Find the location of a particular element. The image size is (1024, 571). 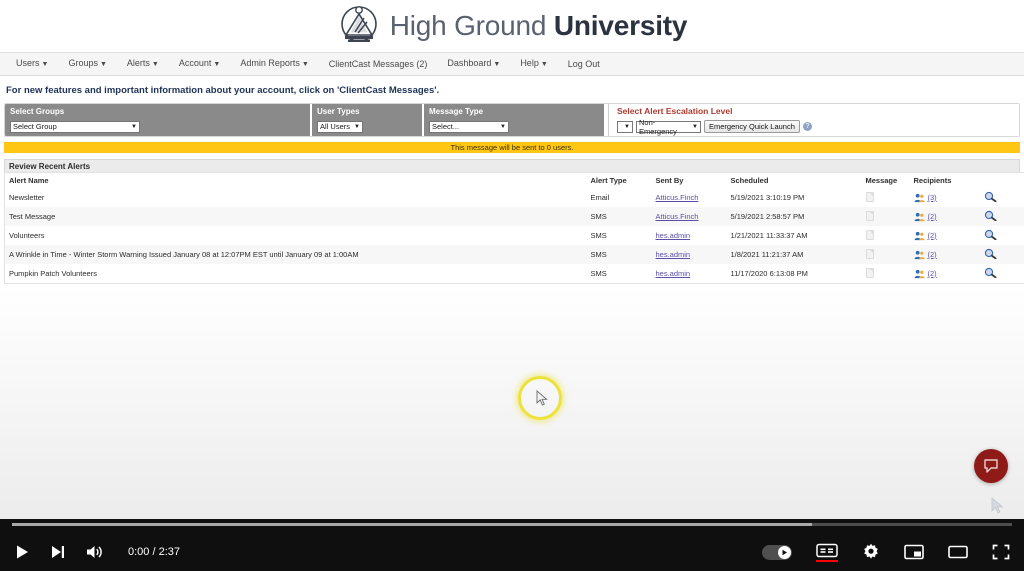

nav-item-help: Help ▼ is located at coordinates (533, 64).